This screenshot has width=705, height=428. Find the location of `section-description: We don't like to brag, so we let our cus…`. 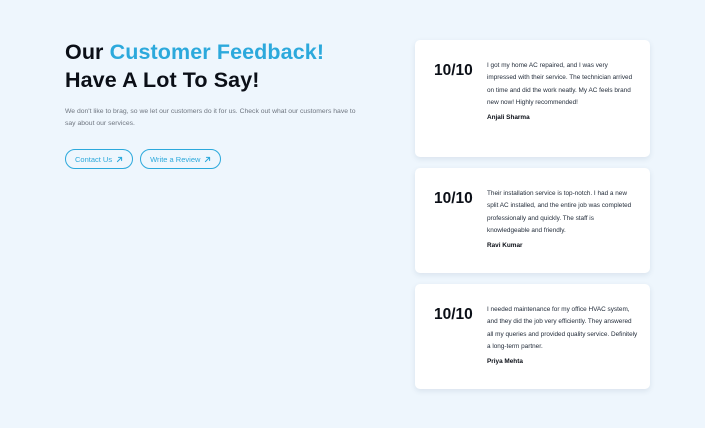

section-description: We don't like to brag, so we let our cus… is located at coordinates (210, 117).